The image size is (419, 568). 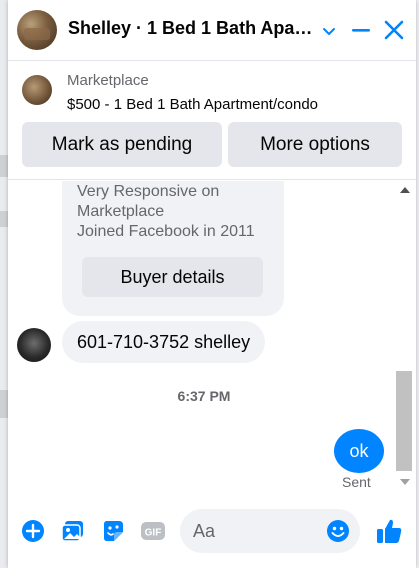 I want to click on gif-icon: GIF, so click(x=153, y=531).